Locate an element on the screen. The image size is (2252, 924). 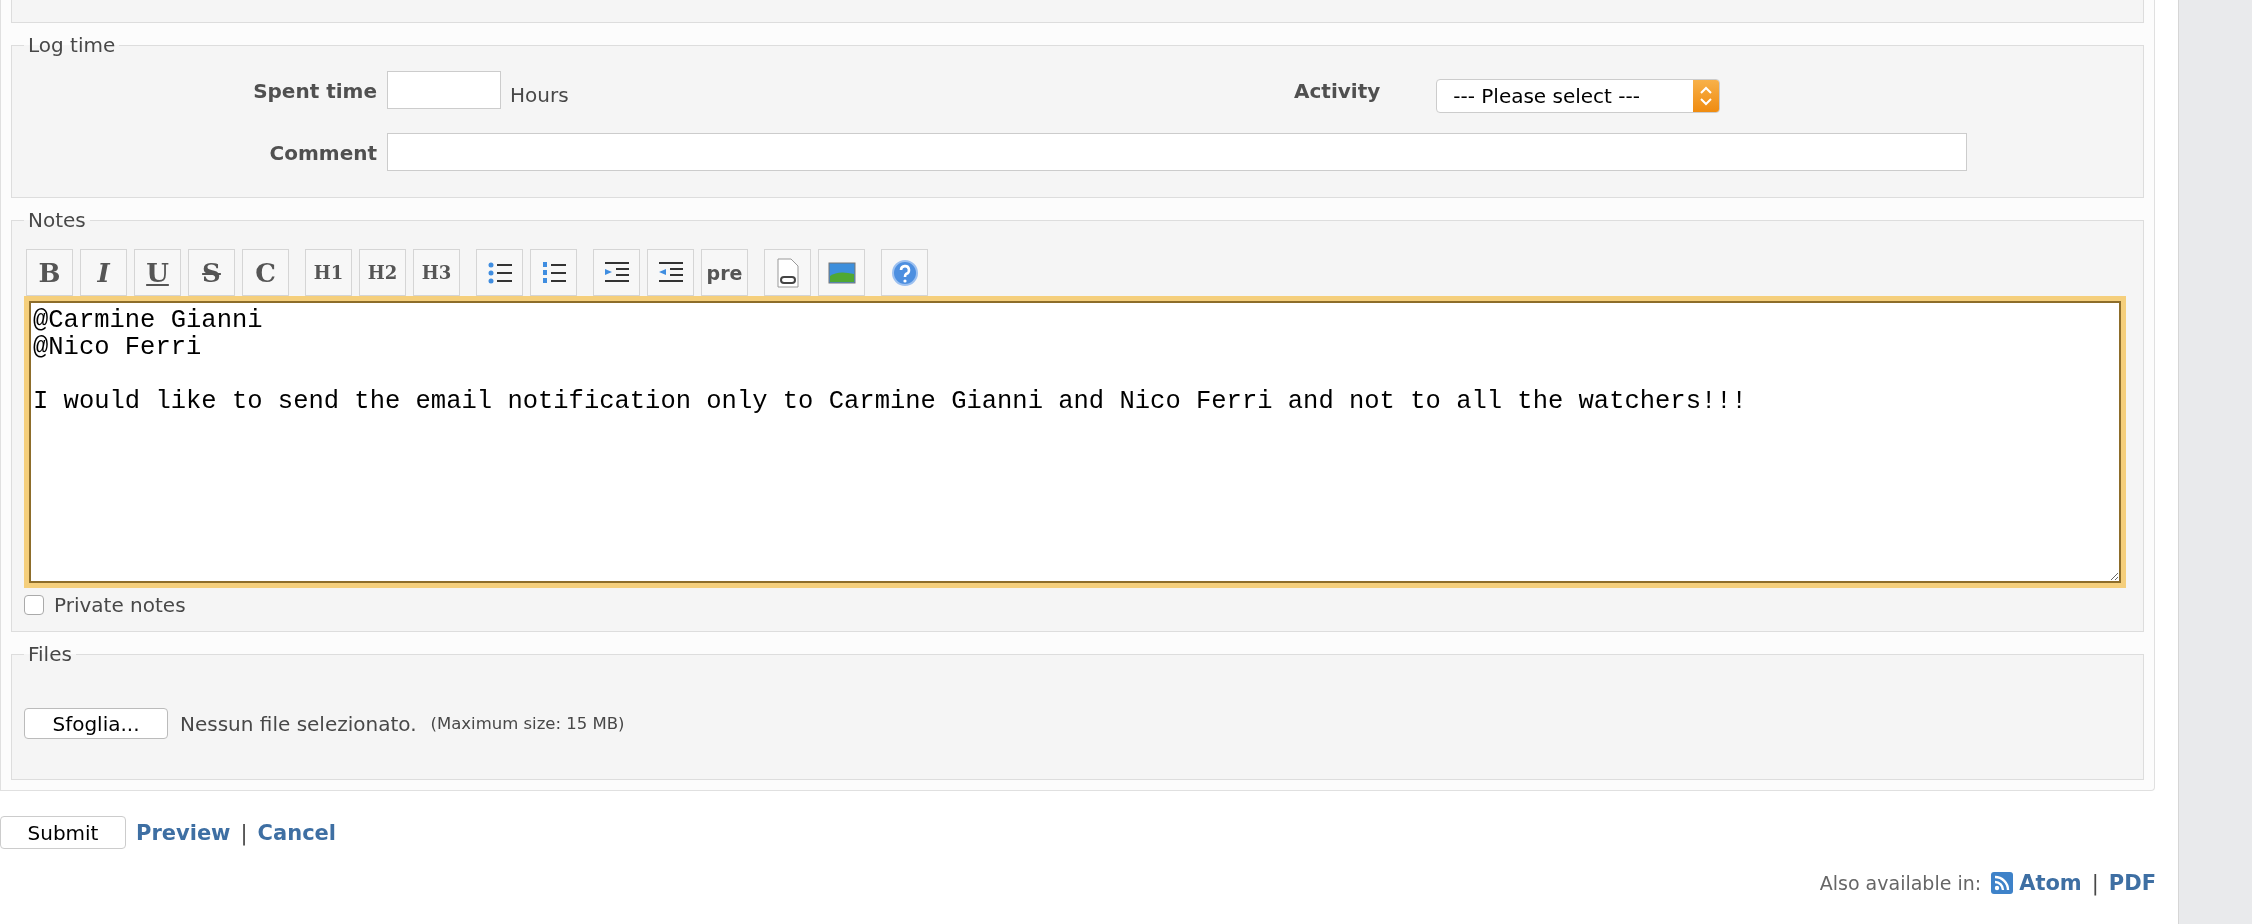
file-status: Nessun file selezionato. is located at coordinates (298, 723).